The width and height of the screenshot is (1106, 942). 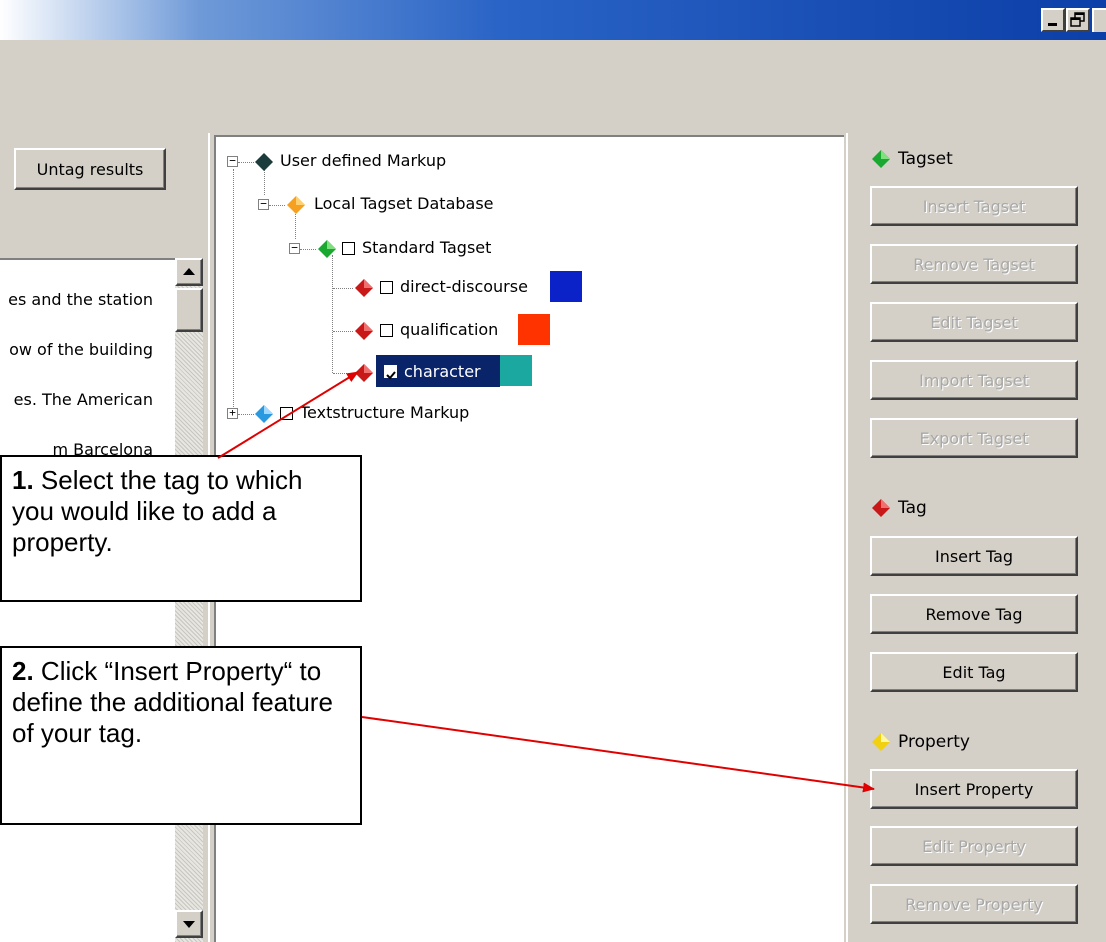 I want to click on tree-node-standard-tagset: Standard Tagset, so click(x=426, y=247).